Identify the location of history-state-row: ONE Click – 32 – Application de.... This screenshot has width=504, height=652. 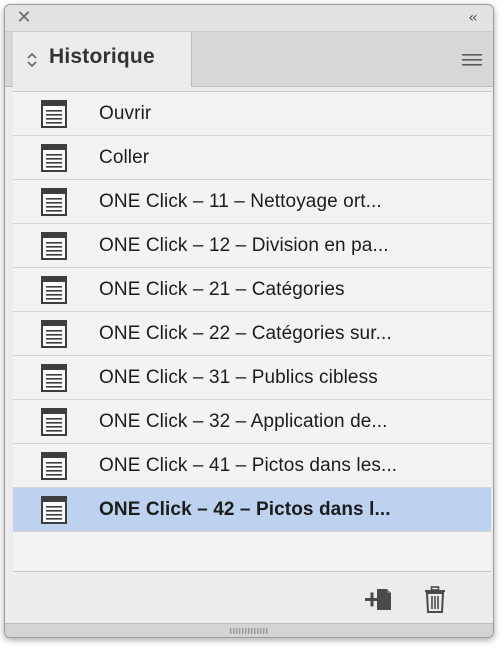
(252, 422).